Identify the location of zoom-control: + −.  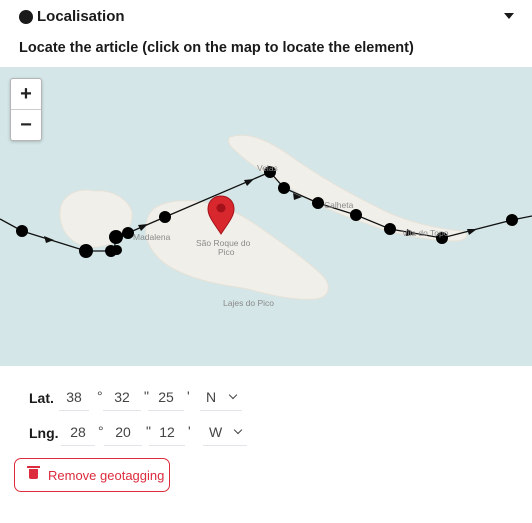
(26, 109).